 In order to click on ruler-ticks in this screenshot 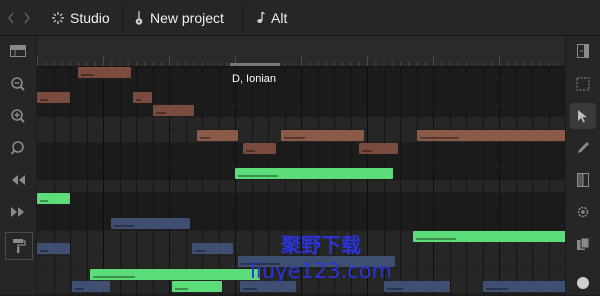, I will do `click(301, 61)`.